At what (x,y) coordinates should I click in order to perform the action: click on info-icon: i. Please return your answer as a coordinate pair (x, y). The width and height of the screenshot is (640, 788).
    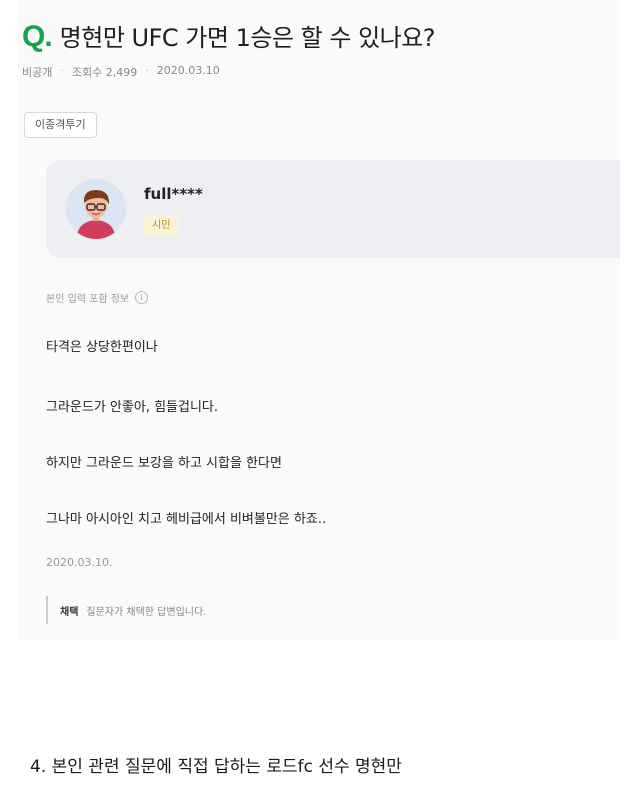
    Looking at the image, I should click on (142, 297).